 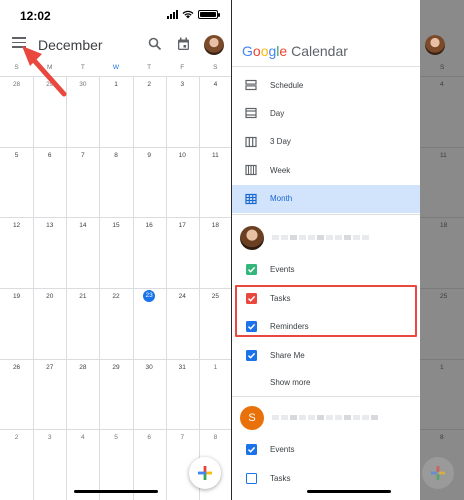 What do you see at coordinates (17, 367) in the screenshot?
I see `day-cell-number: 26` at bounding box center [17, 367].